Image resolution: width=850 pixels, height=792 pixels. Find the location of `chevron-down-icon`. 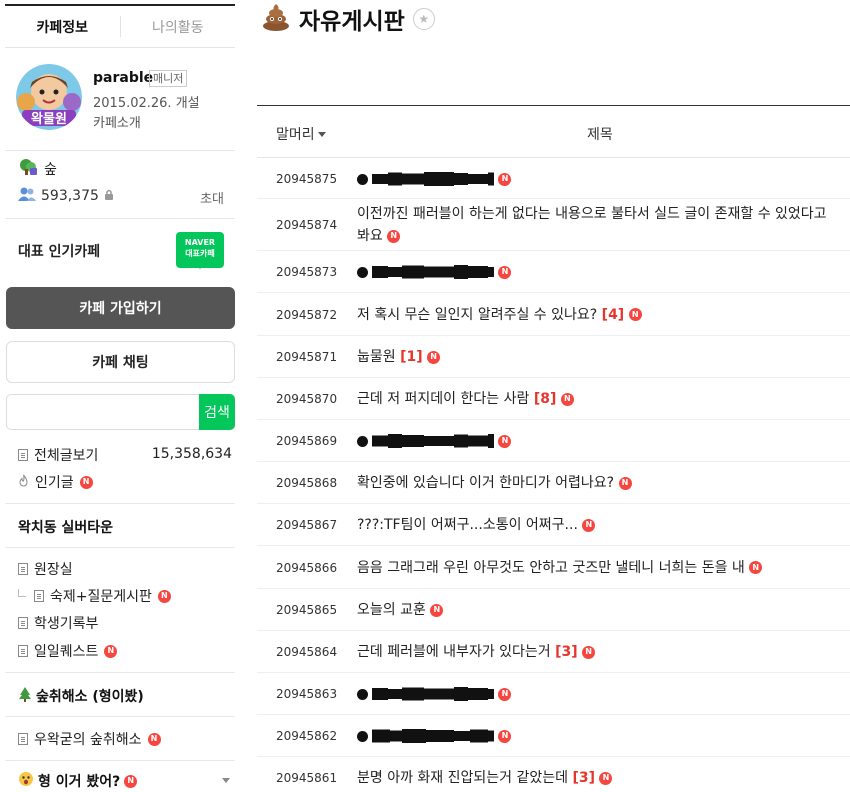

chevron-down-icon is located at coordinates (226, 780).